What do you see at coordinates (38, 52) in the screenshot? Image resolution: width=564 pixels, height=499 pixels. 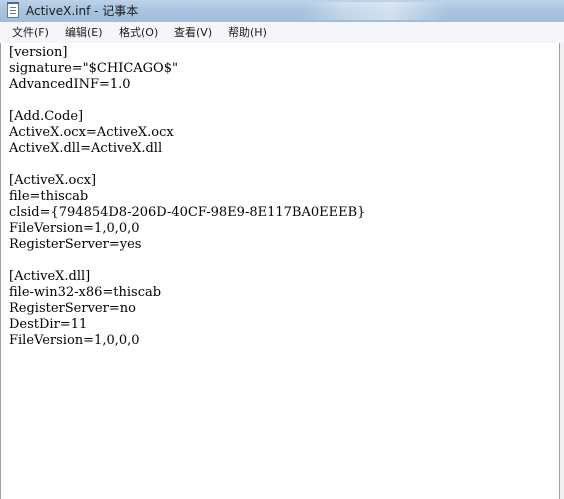 I see `text-line: [version]` at bounding box center [38, 52].